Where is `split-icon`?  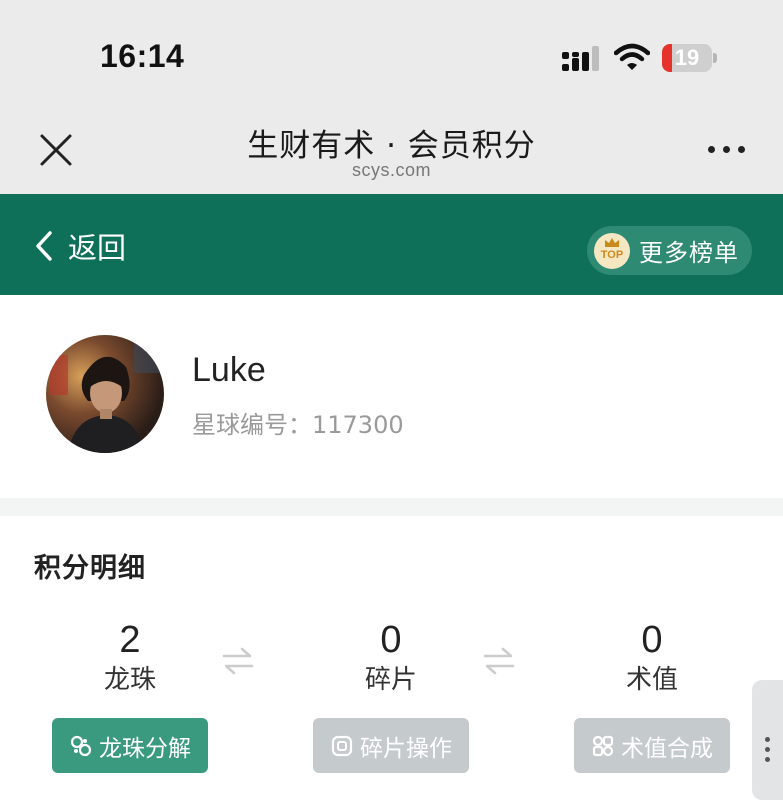 split-icon is located at coordinates (81, 745).